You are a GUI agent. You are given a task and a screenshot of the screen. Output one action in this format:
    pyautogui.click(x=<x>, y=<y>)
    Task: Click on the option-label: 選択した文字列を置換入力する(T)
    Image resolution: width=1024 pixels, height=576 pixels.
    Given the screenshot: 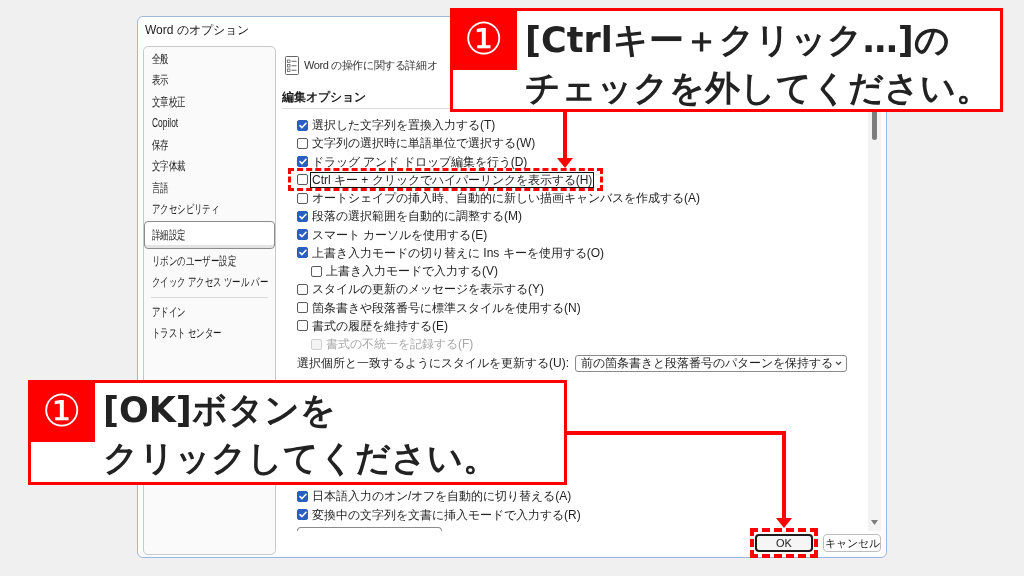 What is the action you would take?
    pyautogui.click(x=404, y=125)
    